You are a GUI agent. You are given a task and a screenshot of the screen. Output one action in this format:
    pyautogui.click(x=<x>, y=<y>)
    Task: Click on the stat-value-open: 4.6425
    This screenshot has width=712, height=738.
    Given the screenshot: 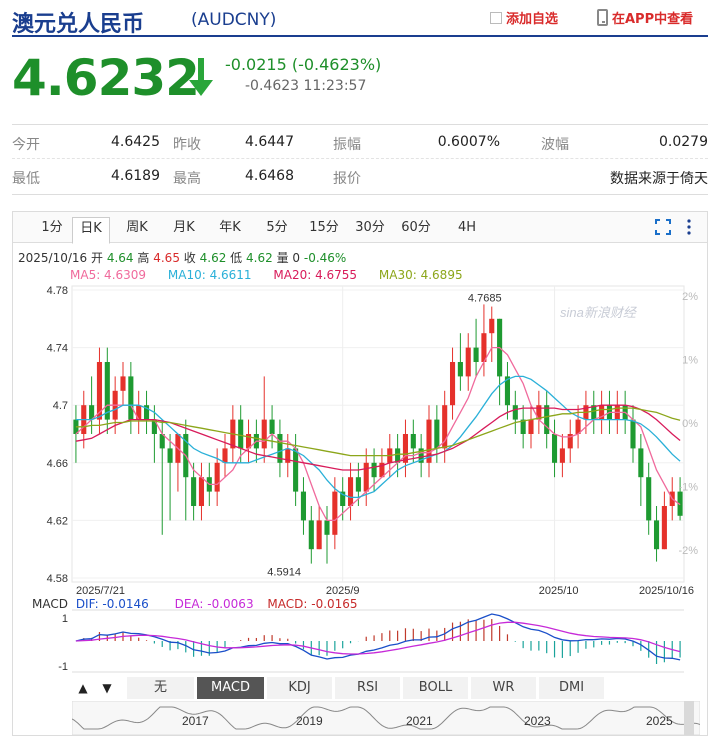 What is the action you would take?
    pyautogui.click(x=135, y=142)
    